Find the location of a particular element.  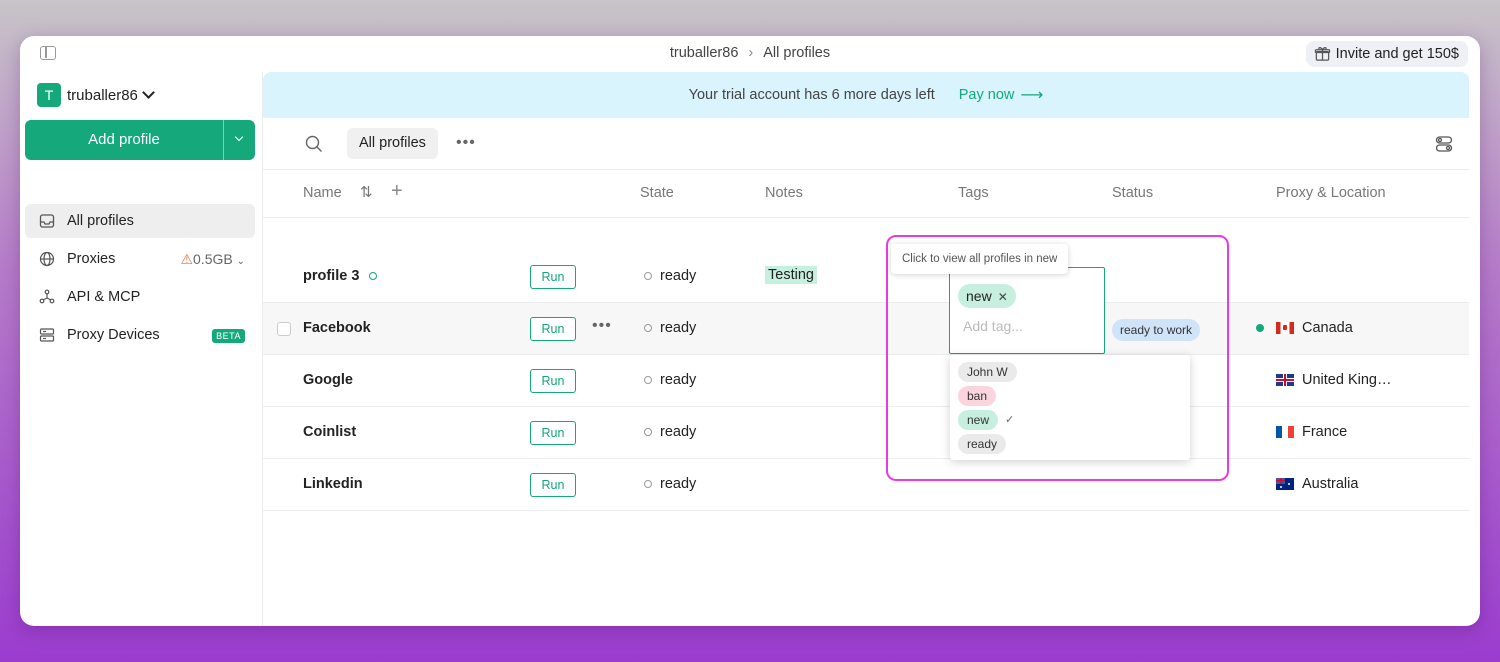

proxy-active-dot-icon is located at coordinates (1260, 328).